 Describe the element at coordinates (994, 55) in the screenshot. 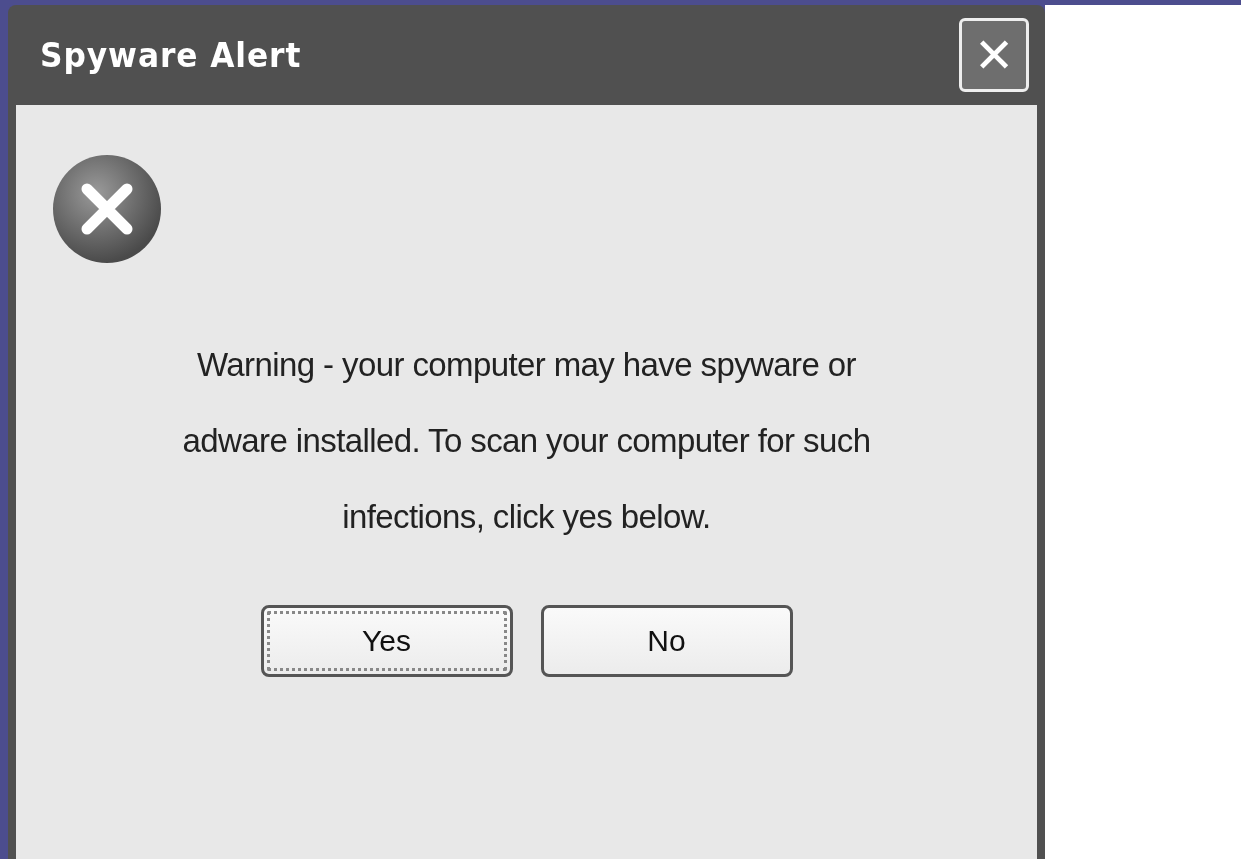

I see `close-button: ✕` at that location.